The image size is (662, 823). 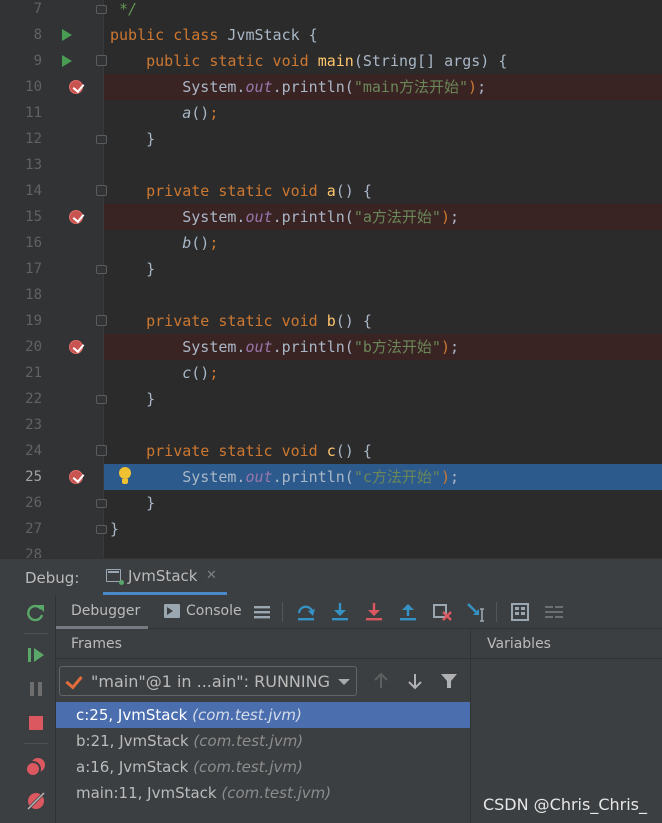 What do you see at coordinates (331, 576) in the screenshot?
I see `debug-tool-window-header: Debug: JvmStack ✕` at bounding box center [331, 576].